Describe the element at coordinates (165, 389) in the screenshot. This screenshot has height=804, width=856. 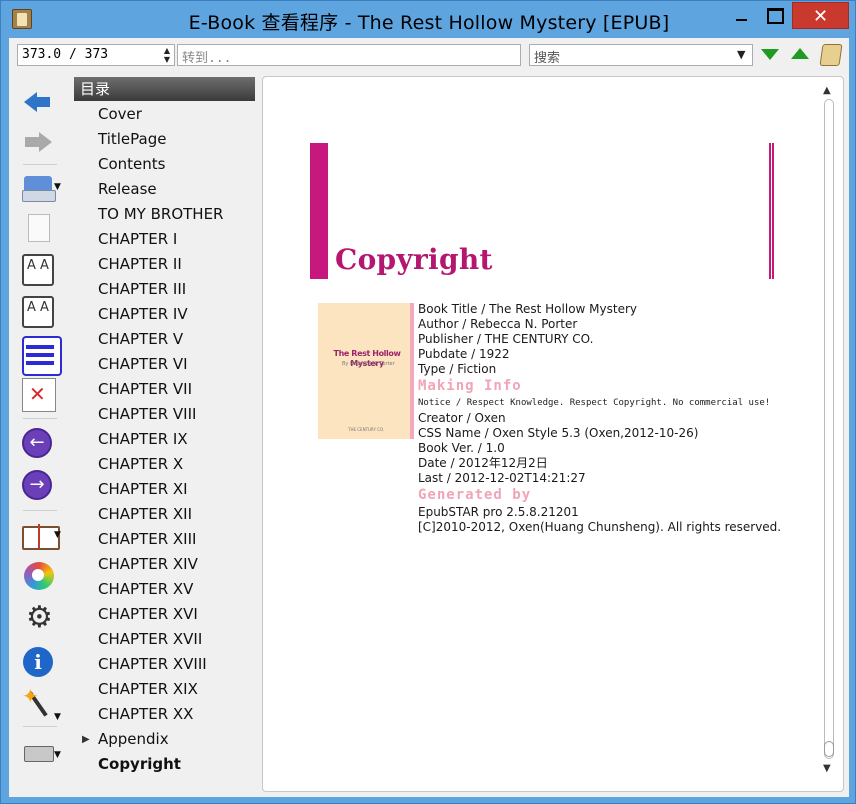
I see `toc-item: CHAPTER VII` at that location.